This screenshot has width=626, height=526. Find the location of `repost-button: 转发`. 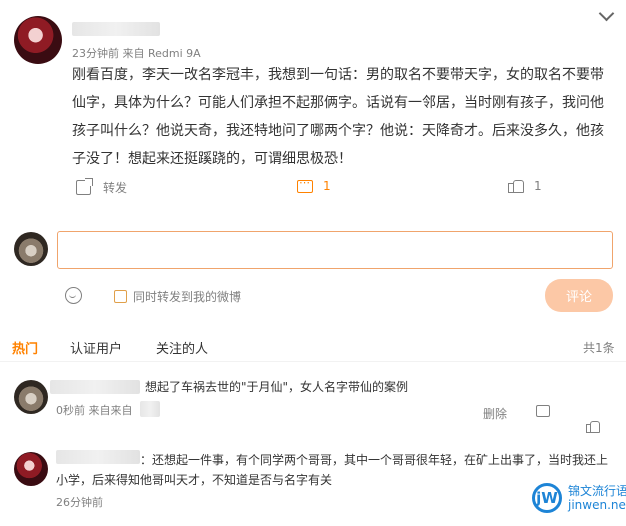

repost-button: 转发 is located at coordinates (102, 187).